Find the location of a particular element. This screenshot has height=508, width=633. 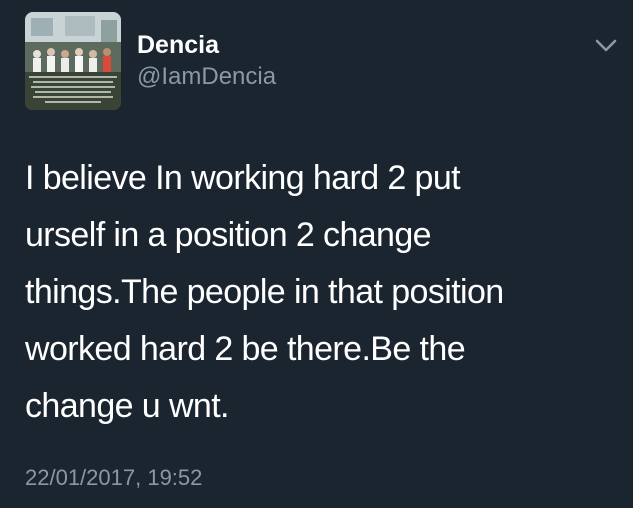

avatar is located at coordinates (73, 61).